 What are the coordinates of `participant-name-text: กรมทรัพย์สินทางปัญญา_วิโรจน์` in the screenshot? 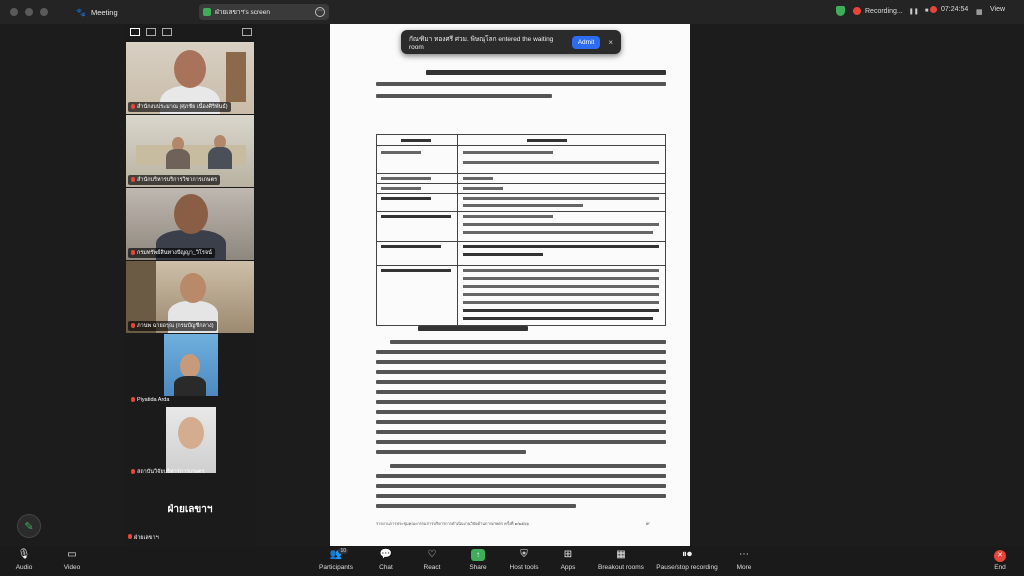 It's located at (174, 253).